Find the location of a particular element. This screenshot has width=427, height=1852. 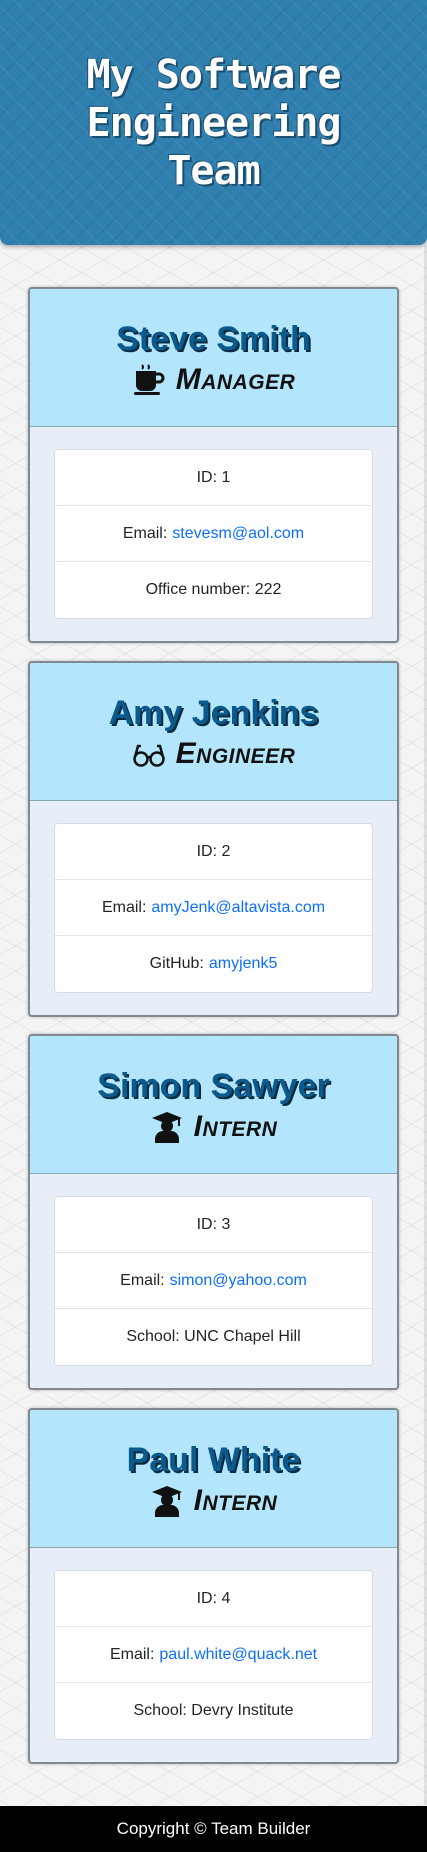

coffee-icon is located at coordinates (149, 379).